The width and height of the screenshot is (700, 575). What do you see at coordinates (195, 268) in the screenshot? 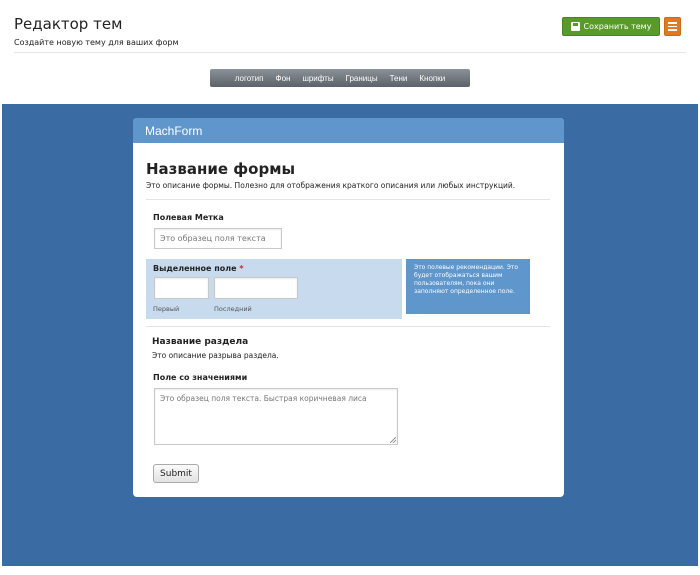
I see `highlighted-field-label-text: Выделенное поле` at bounding box center [195, 268].